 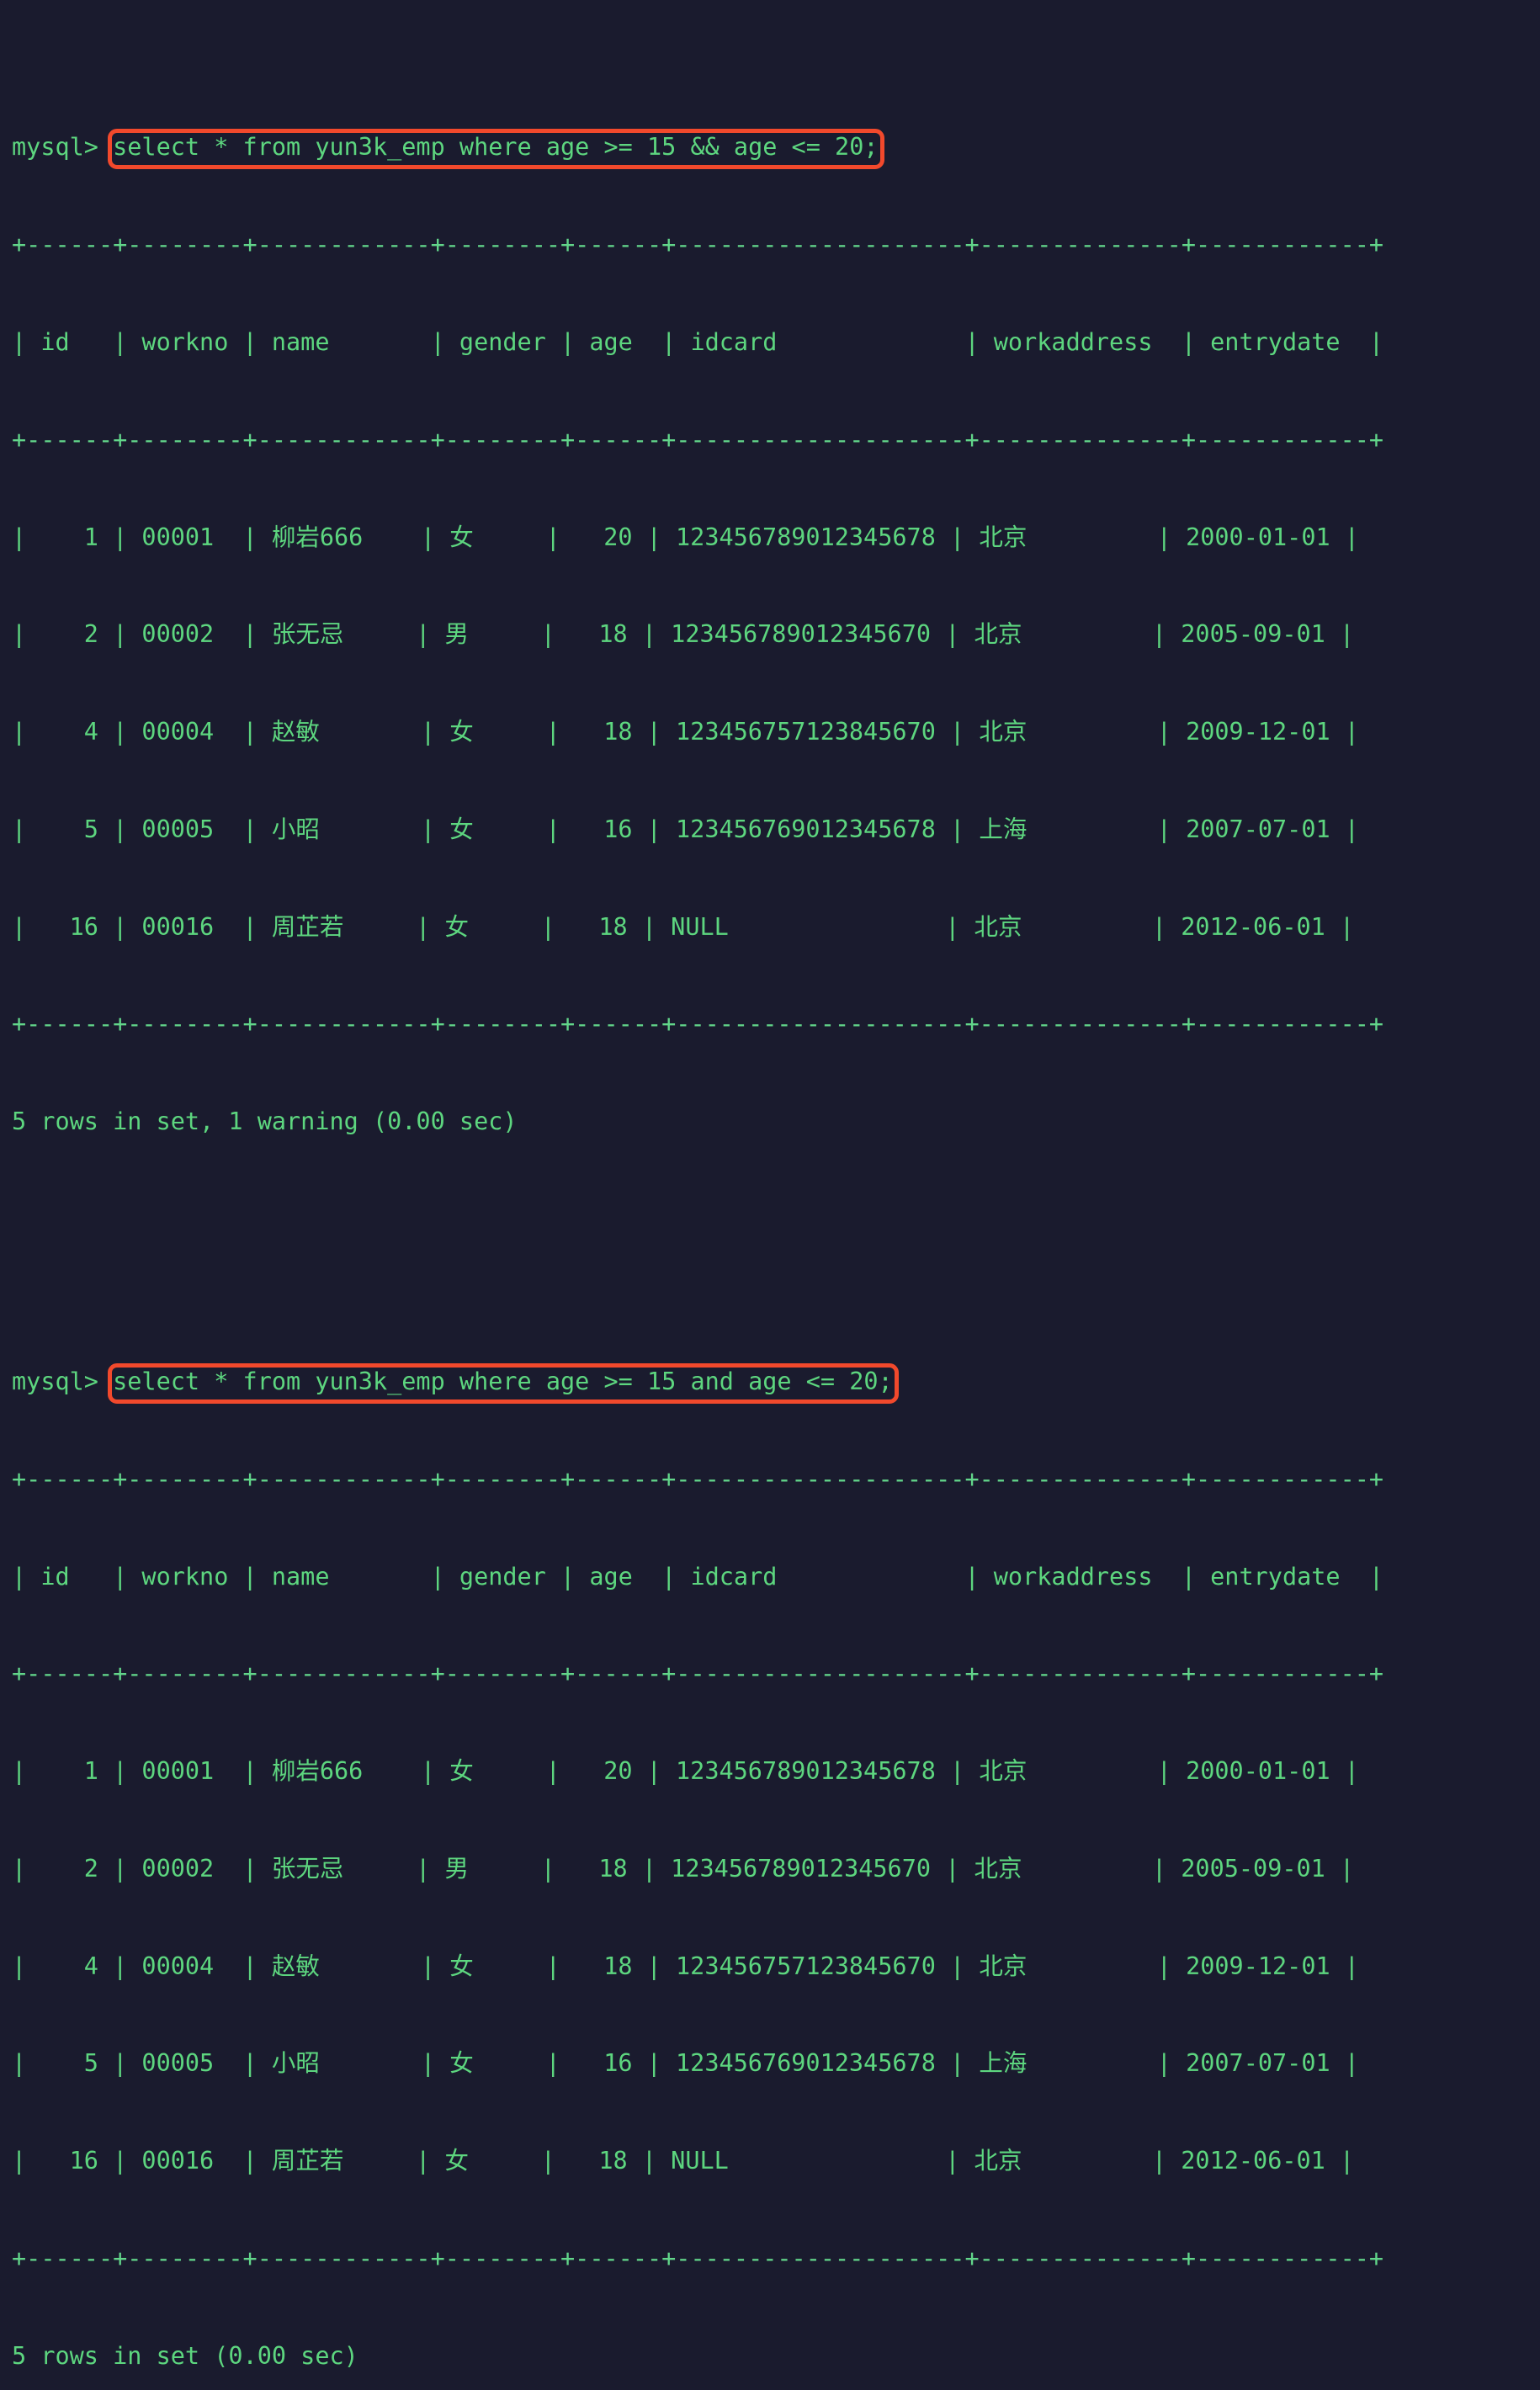 I want to click on status-line-2: 5 rows in set (0.00 sec), so click(x=185, y=2355).